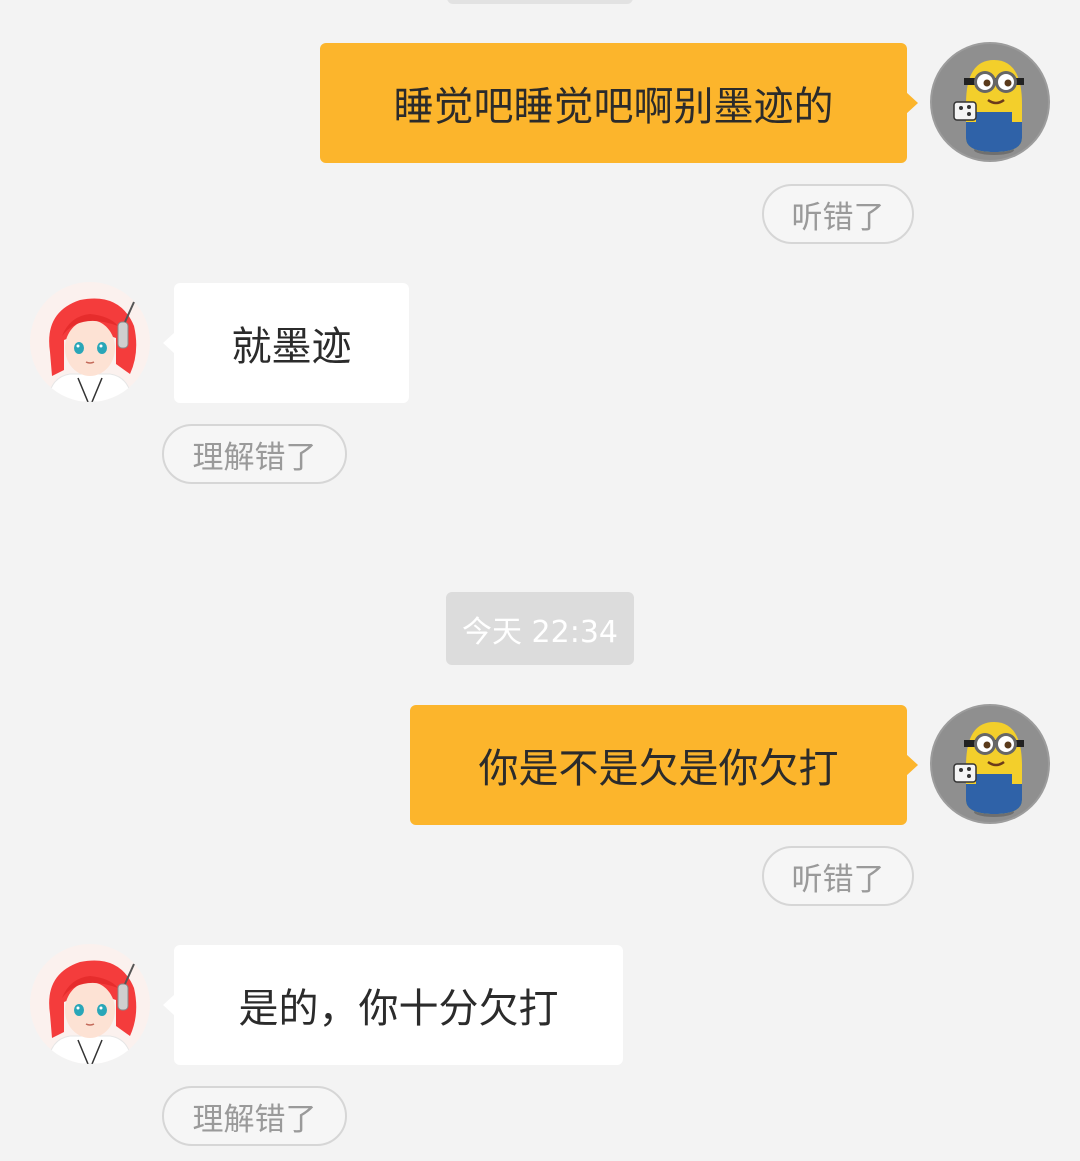 The width and height of the screenshot is (1080, 1161). I want to click on message-text: 你是不是欠是你欠打, so click(658, 769).